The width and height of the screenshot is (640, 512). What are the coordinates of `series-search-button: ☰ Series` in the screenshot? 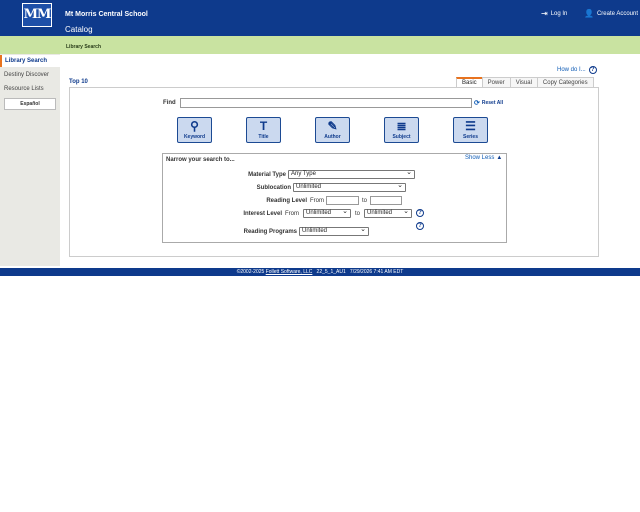 It's located at (470, 130).